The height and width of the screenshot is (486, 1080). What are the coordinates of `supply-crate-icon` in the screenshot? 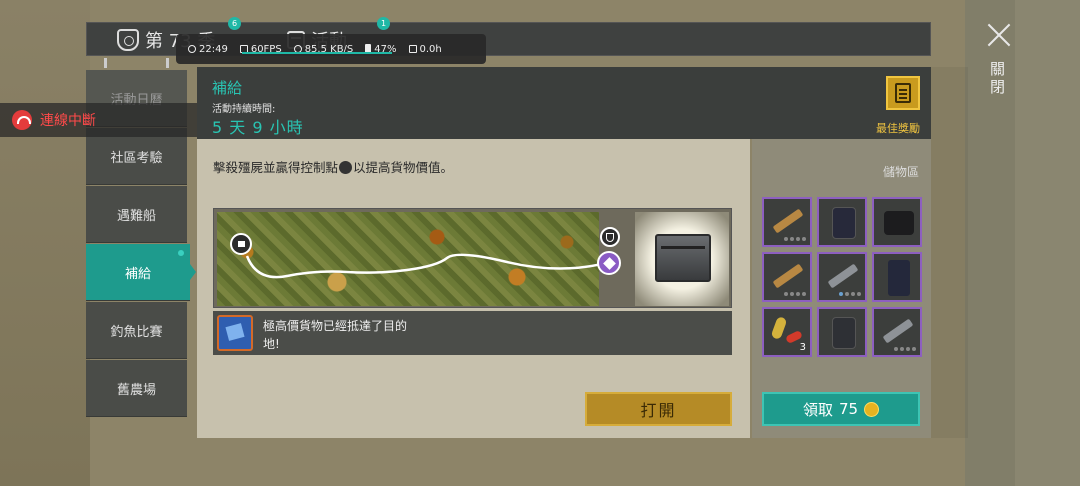 It's located at (683, 258).